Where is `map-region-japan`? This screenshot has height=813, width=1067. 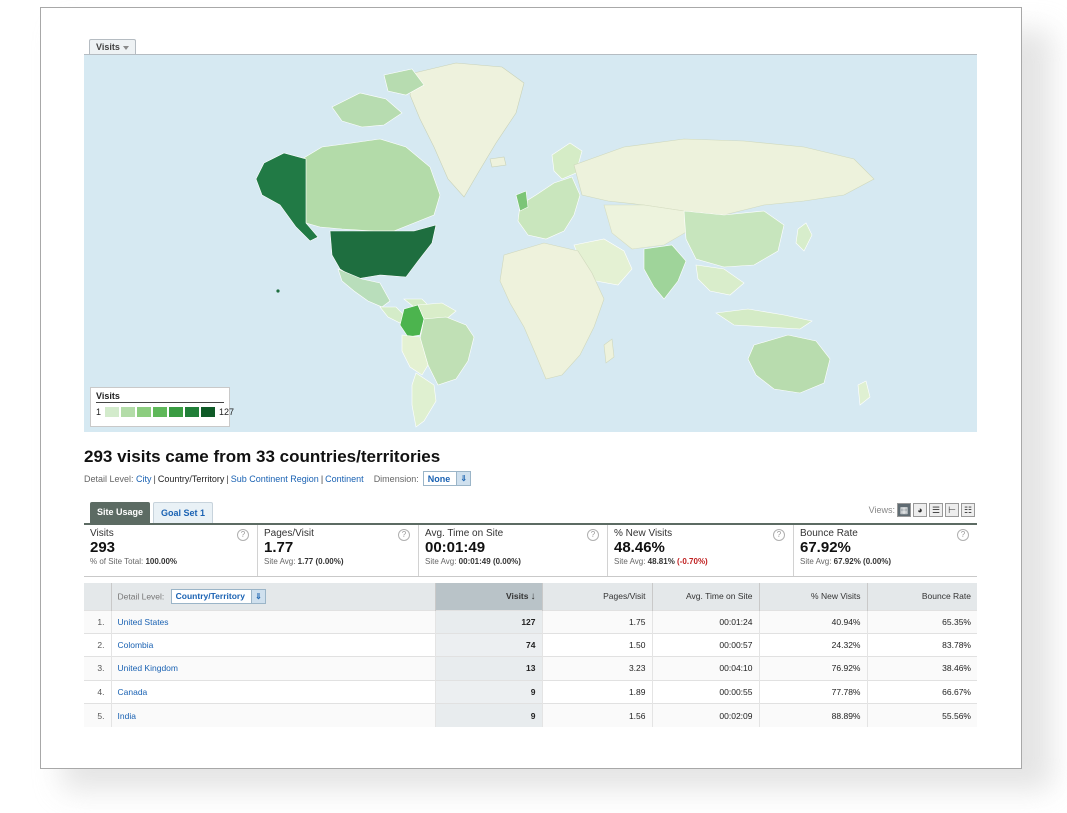 map-region-japan is located at coordinates (804, 237).